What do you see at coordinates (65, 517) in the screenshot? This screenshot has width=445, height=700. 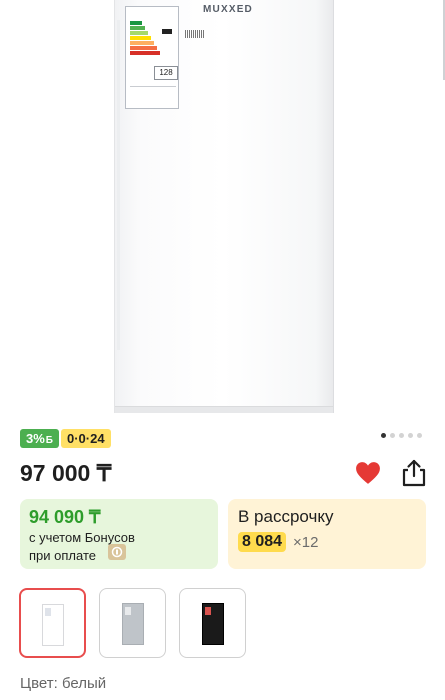 I see `bonus-price: 94 090 ₸` at bounding box center [65, 517].